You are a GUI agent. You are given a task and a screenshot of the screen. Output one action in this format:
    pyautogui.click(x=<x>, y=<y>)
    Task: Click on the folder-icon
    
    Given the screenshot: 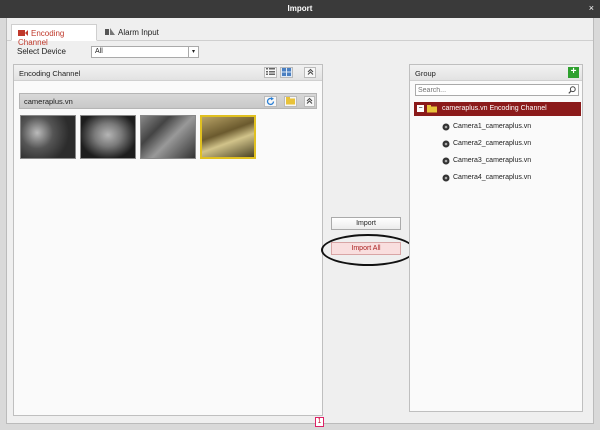 What is the action you would take?
    pyautogui.click(x=432, y=110)
    